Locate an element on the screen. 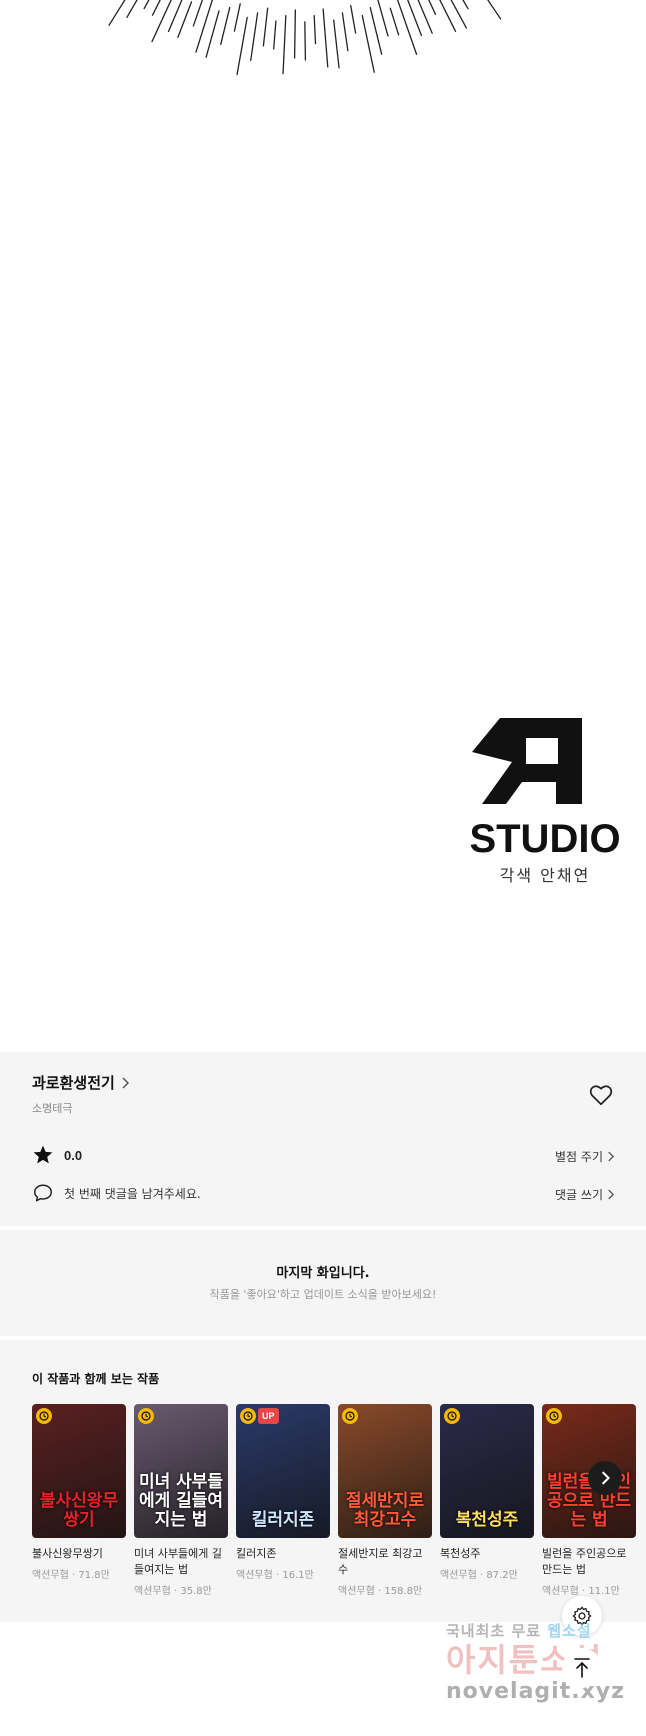 This screenshot has width=646, height=1736. recommendation-title: 미녀 사부들에게 길들여지는 법 is located at coordinates (178, 1561).